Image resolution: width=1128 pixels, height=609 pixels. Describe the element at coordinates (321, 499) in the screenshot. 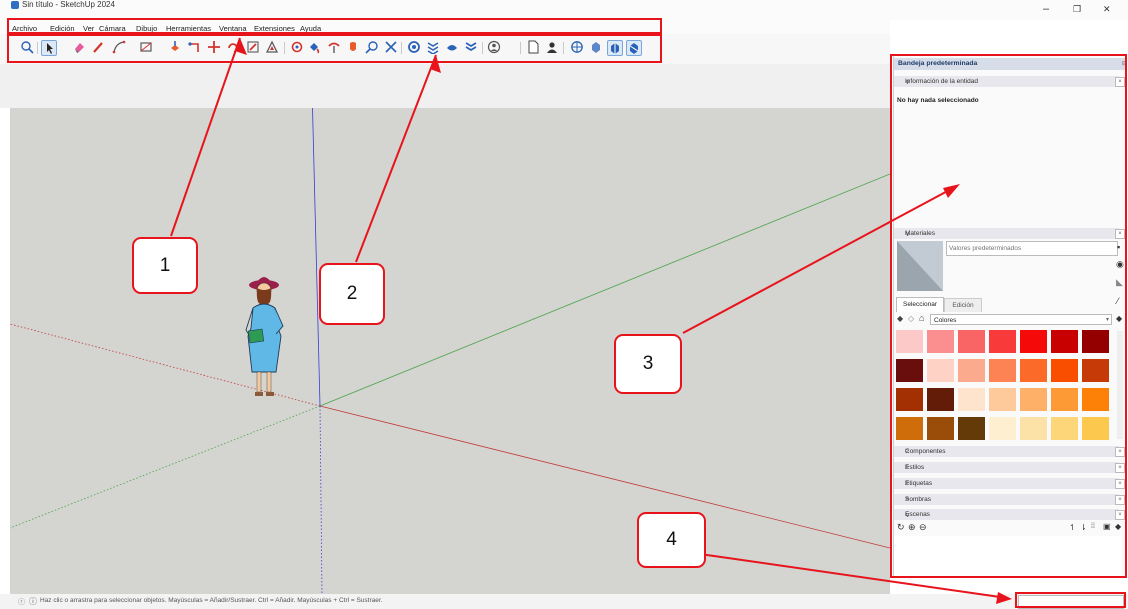

I see `blue-axis-negative` at that location.